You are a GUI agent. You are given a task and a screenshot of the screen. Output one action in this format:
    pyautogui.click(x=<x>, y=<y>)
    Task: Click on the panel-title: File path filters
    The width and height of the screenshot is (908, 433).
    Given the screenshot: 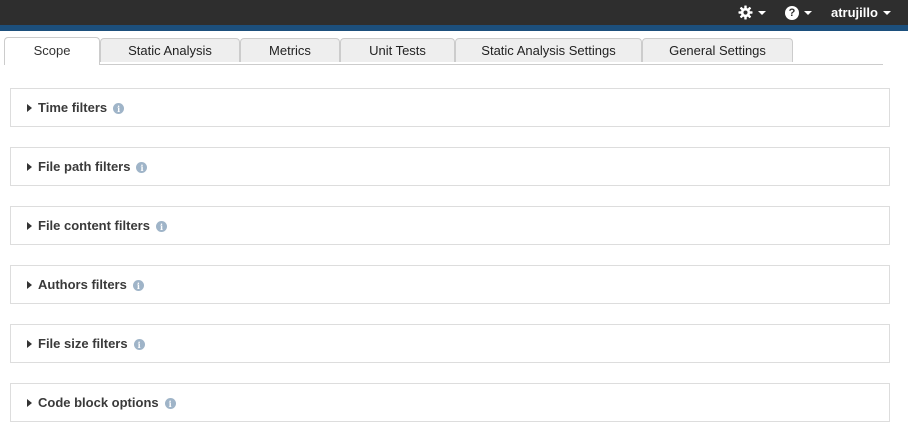 What is the action you would take?
    pyautogui.click(x=84, y=166)
    